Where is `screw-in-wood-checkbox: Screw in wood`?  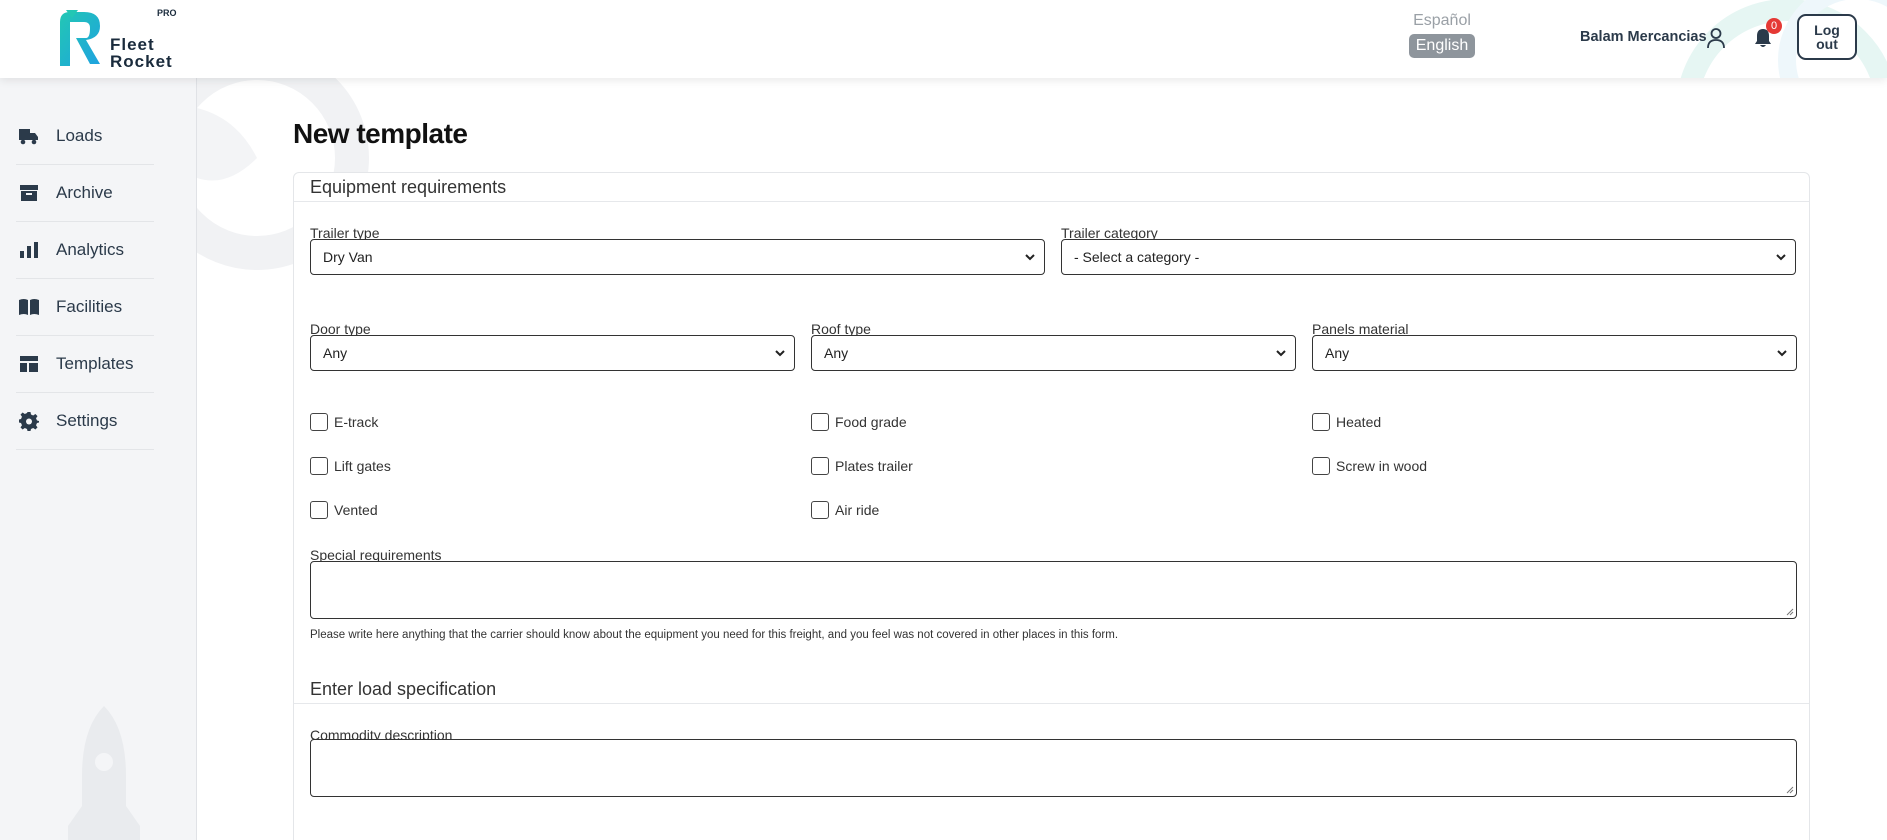
screw-in-wood-checkbox: Screw in wood is located at coordinates (1369, 466).